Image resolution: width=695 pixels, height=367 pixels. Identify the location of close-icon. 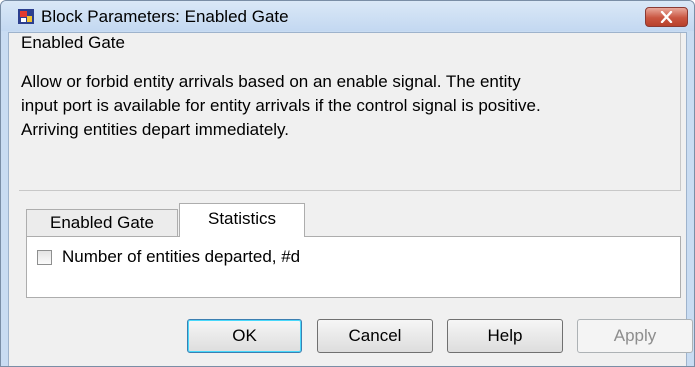
(666, 17).